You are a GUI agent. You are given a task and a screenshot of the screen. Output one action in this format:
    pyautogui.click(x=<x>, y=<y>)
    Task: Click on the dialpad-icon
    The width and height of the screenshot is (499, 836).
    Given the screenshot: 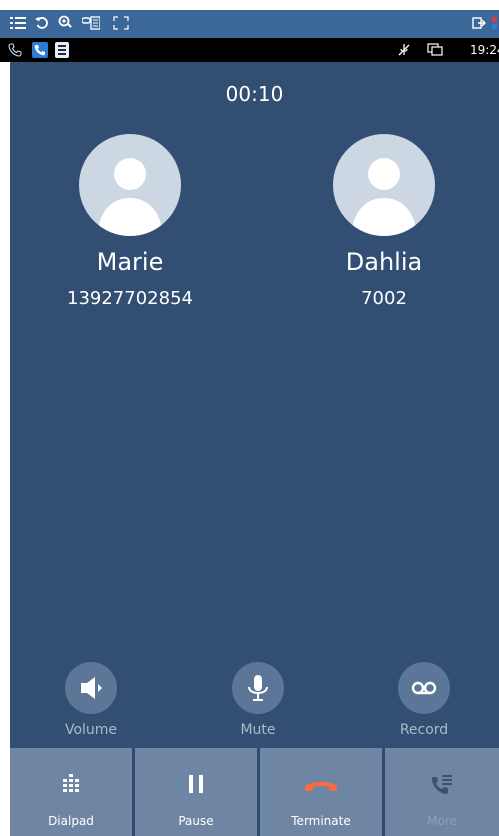 What is the action you would take?
    pyautogui.click(x=71, y=783)
    